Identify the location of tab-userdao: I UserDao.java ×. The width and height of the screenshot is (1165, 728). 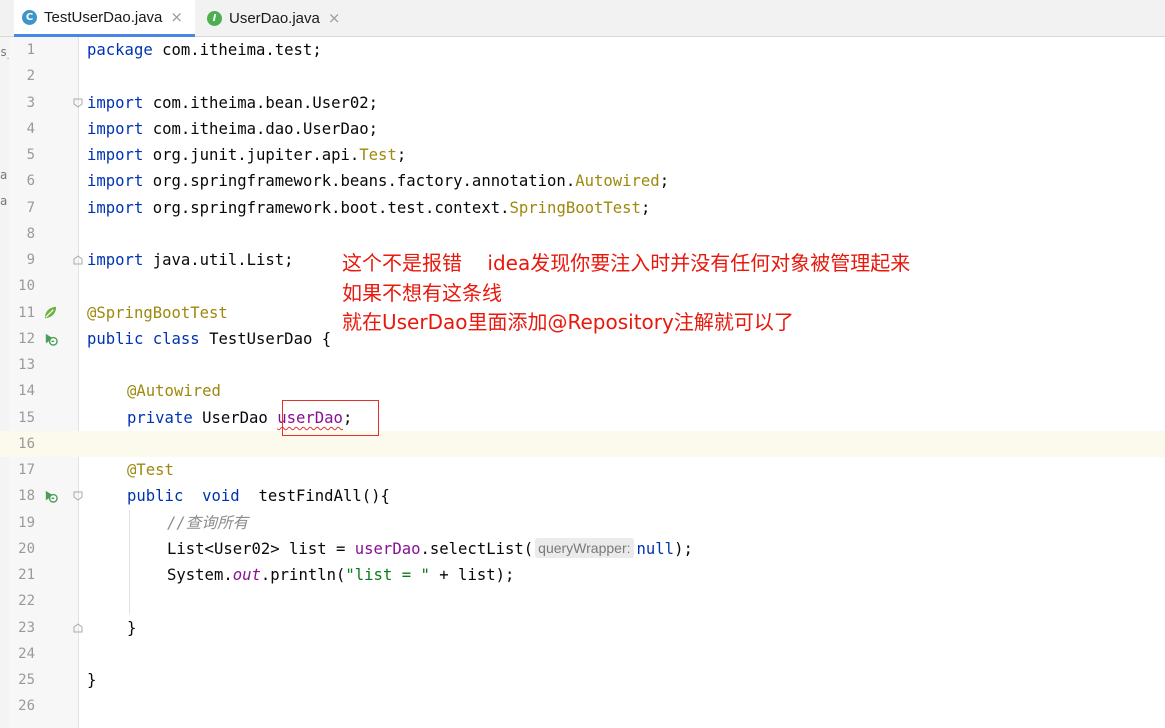
(278, 18).